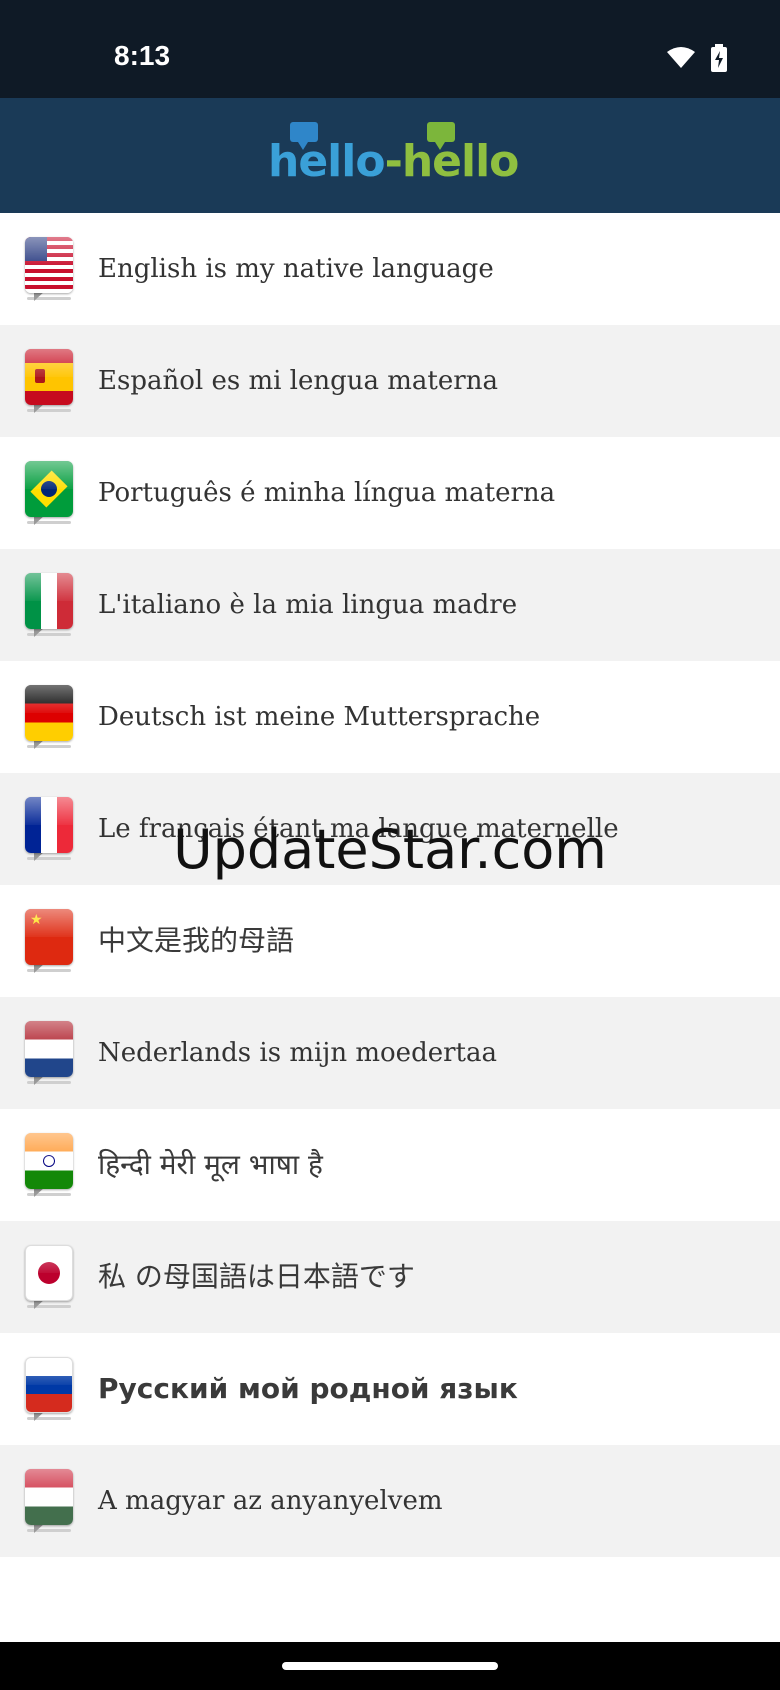 The image size is (780, 1690). I want to click on app-header: hello-hello, so click(390, 155).